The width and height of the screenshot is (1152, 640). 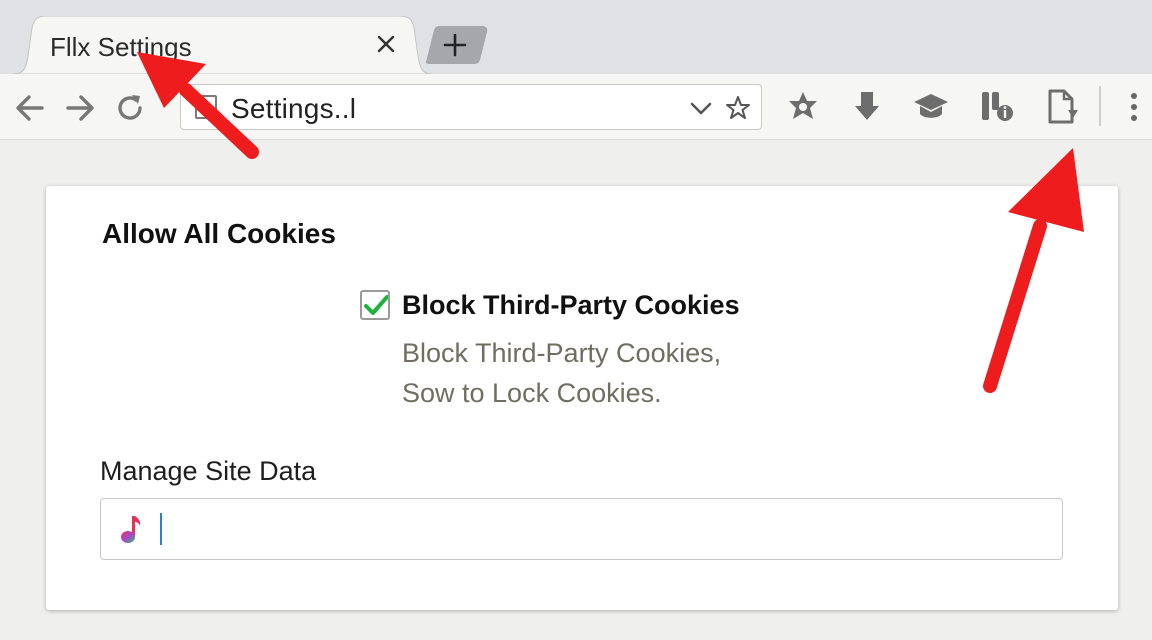 I want to click on toolbar-divider, so click(x=1100, y=106).